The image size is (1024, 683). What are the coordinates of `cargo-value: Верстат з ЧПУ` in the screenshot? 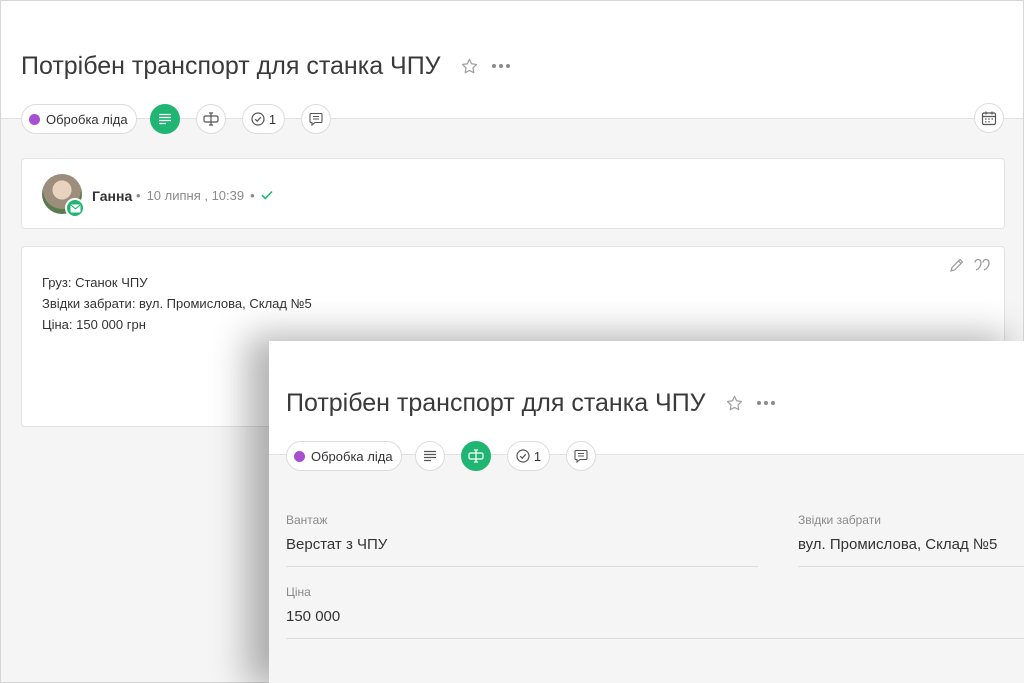 It's located at (336, 544).